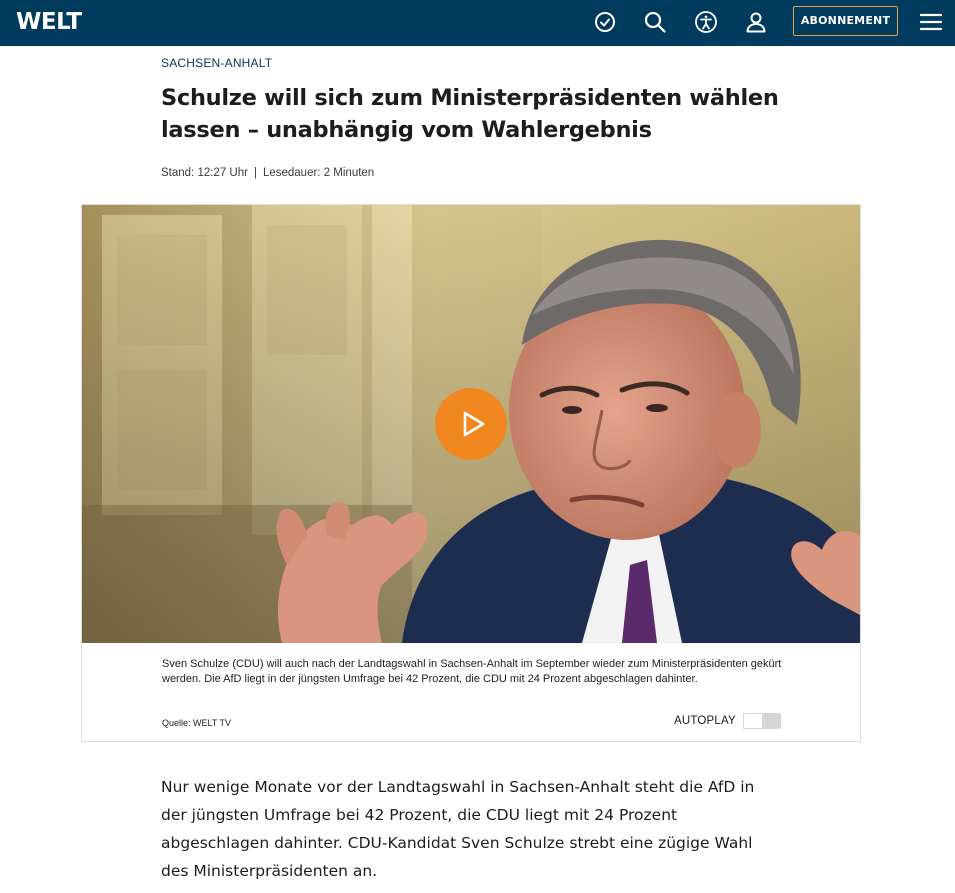  What do you see at coordinates (197, 723) in the screenshot?
I see `video-source: Quelle: WELT TV` at bounding box center [197, 723].